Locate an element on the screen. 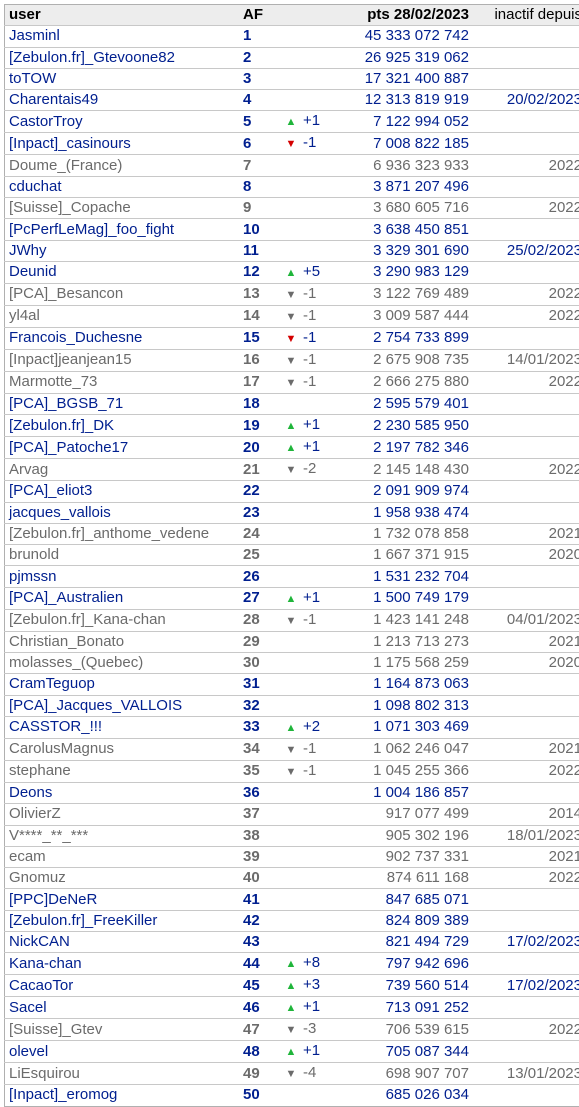 The width and height of the screenshot is (579, 1107). table-row: molasses_(Quebec)301 175 568 2592020 is located at coordinates (292, 663).